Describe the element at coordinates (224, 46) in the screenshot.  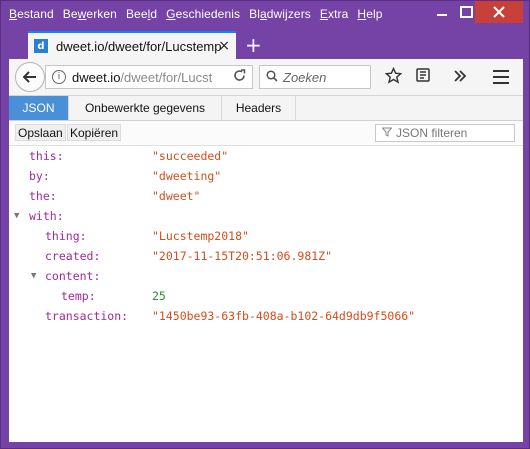
I see `tab-close-icon: ×` at that location.